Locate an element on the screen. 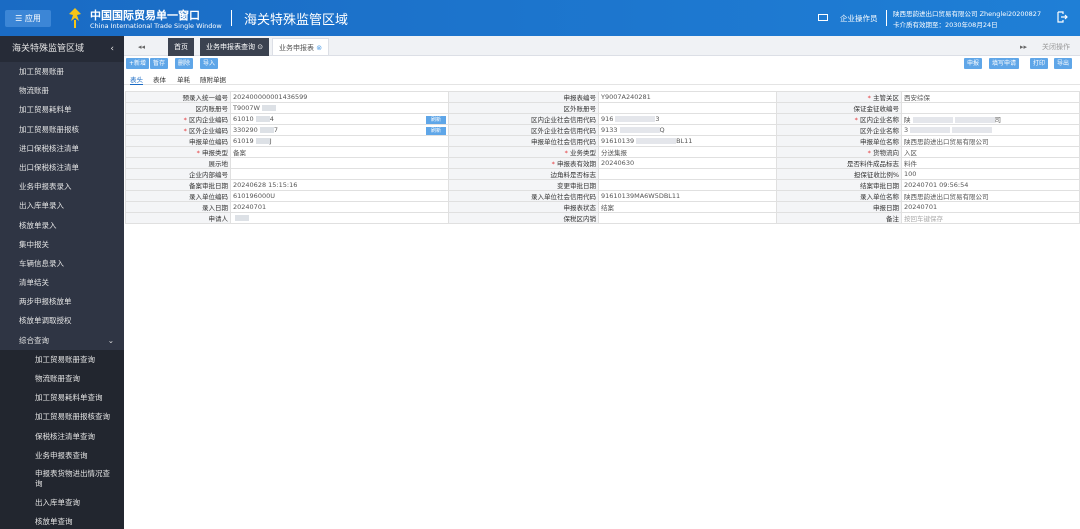 The image size is (1080, 529). print-button: 打印 is located at coordinates (1039, 63).